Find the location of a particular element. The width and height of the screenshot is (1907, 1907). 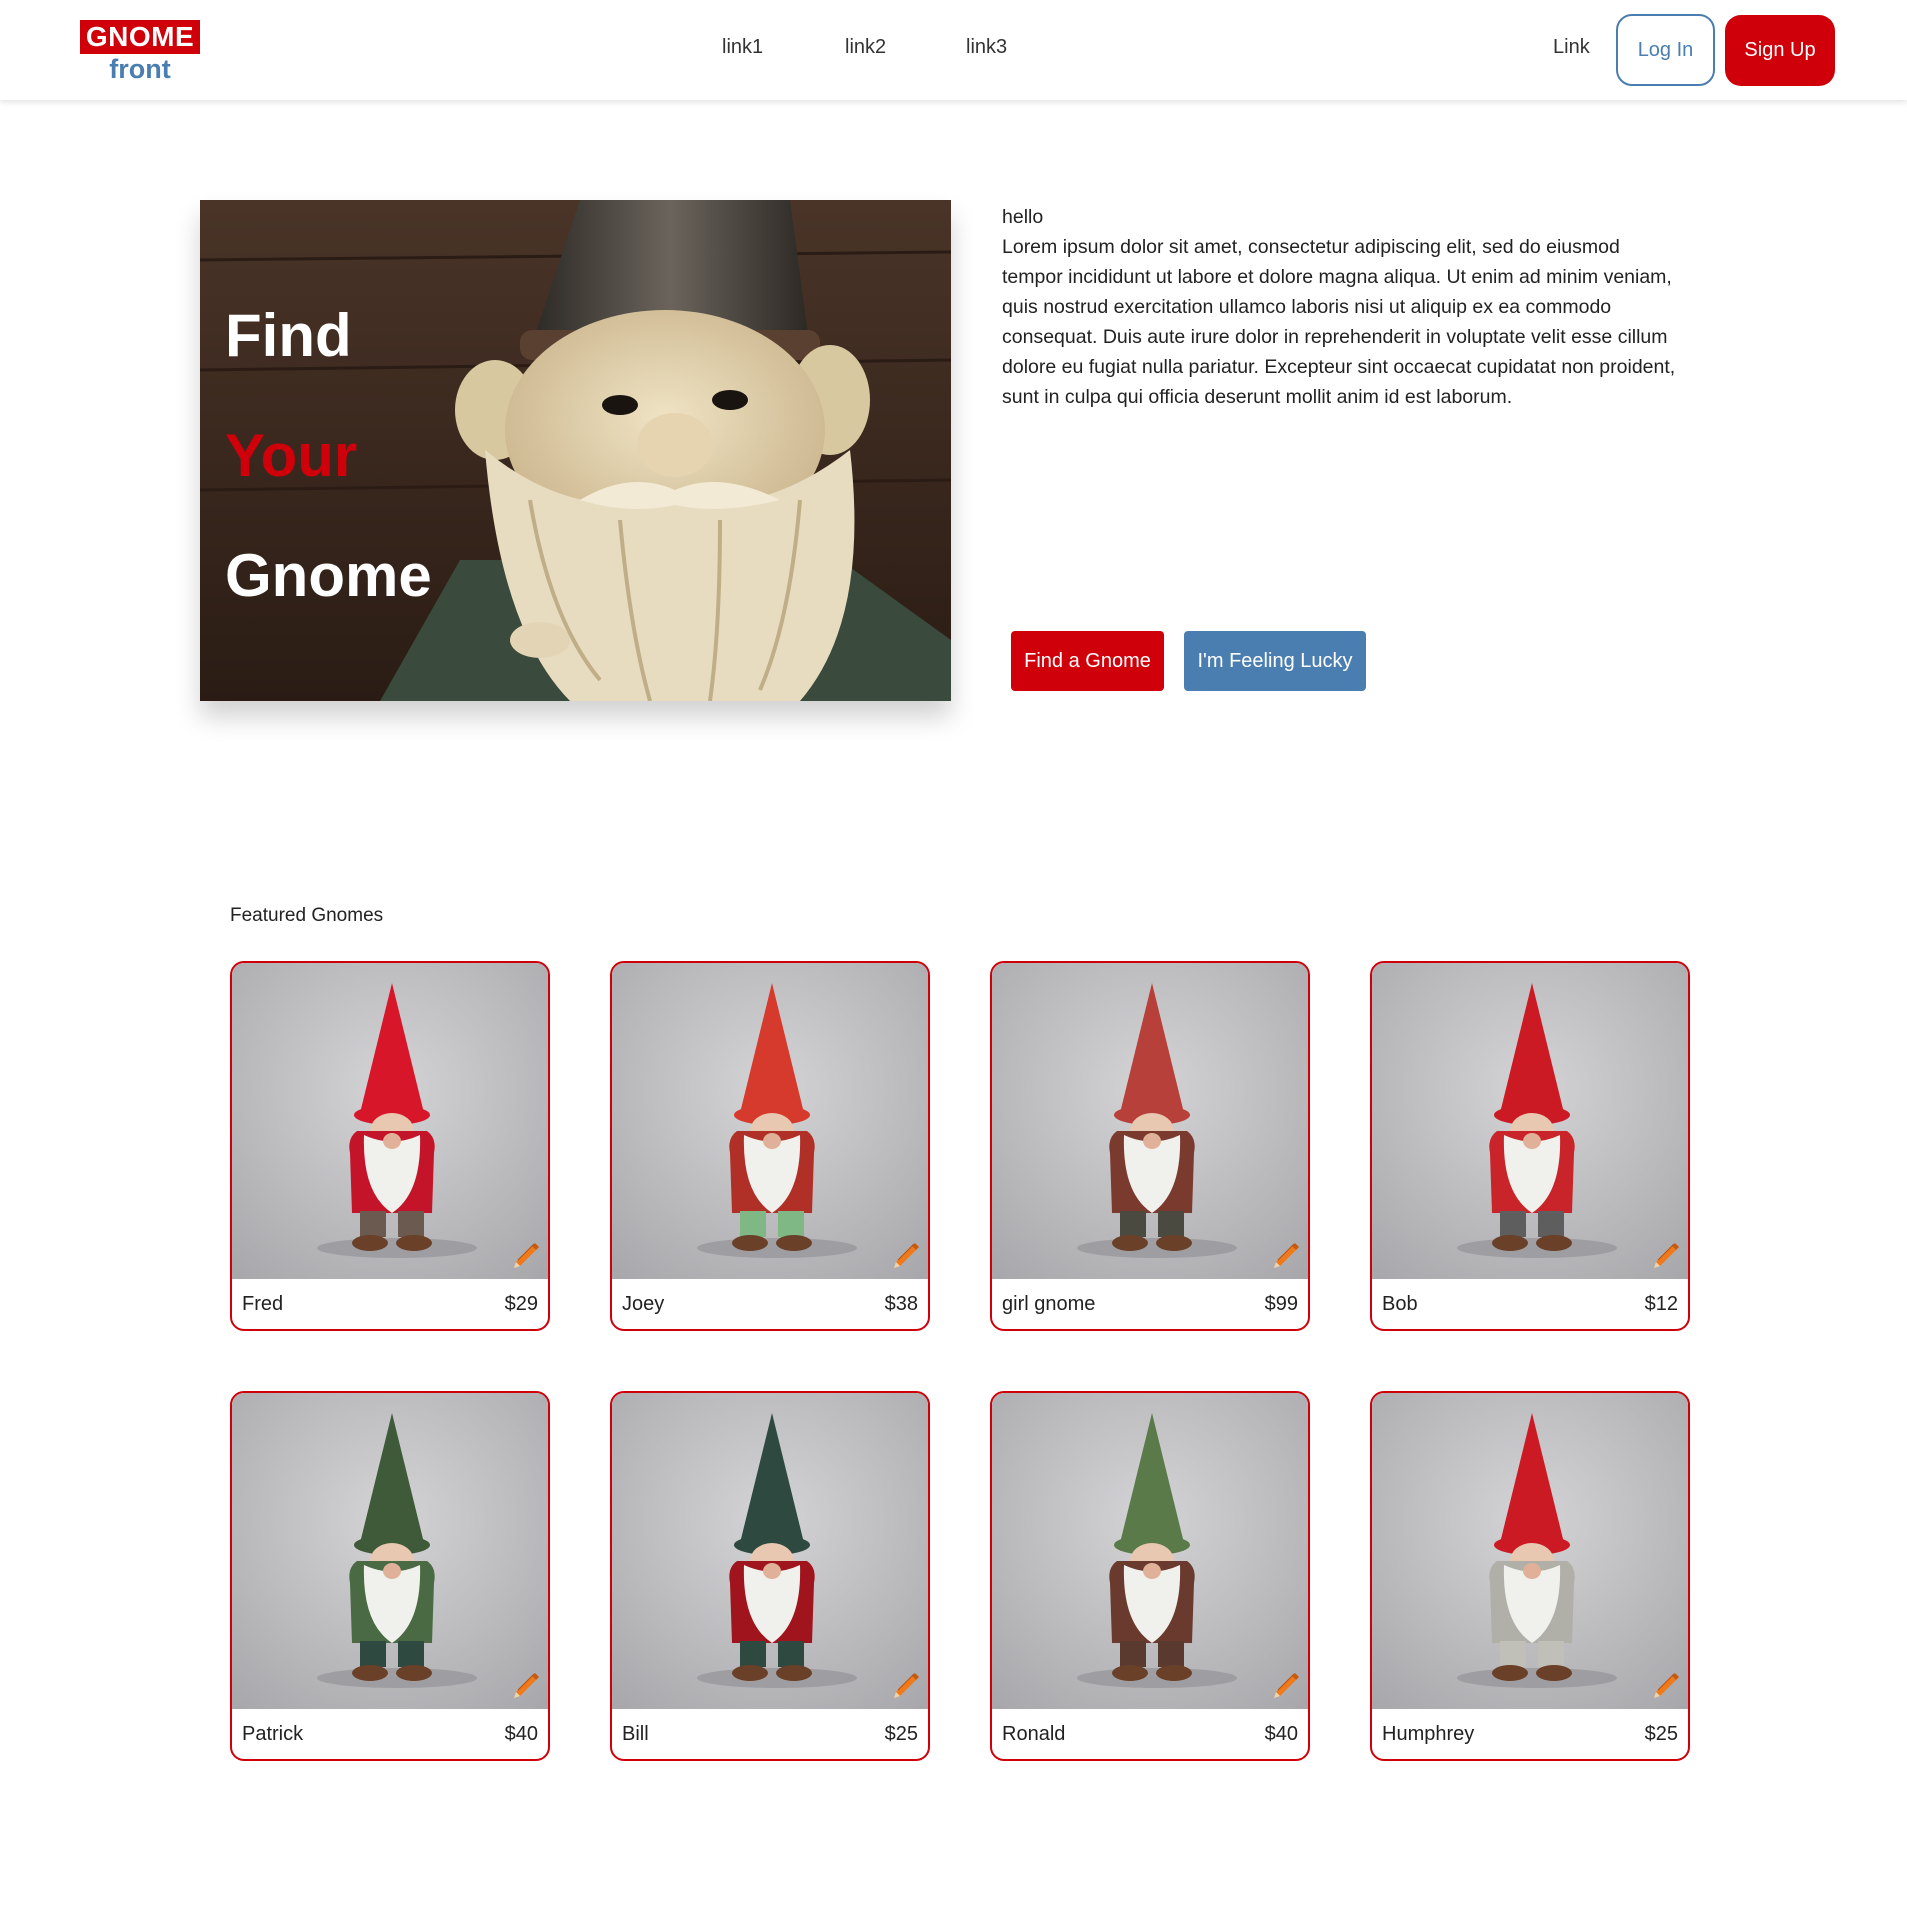

gnome-card: Bob $12 is located at coordinates (1530, 1146).